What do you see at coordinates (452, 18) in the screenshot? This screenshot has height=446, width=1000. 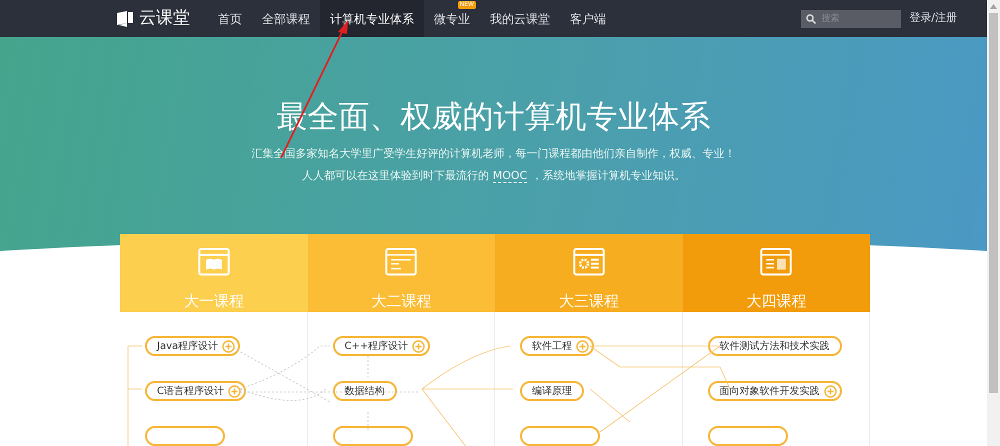 I see `nav-link: 微专业` at bounding box center [452, 18].